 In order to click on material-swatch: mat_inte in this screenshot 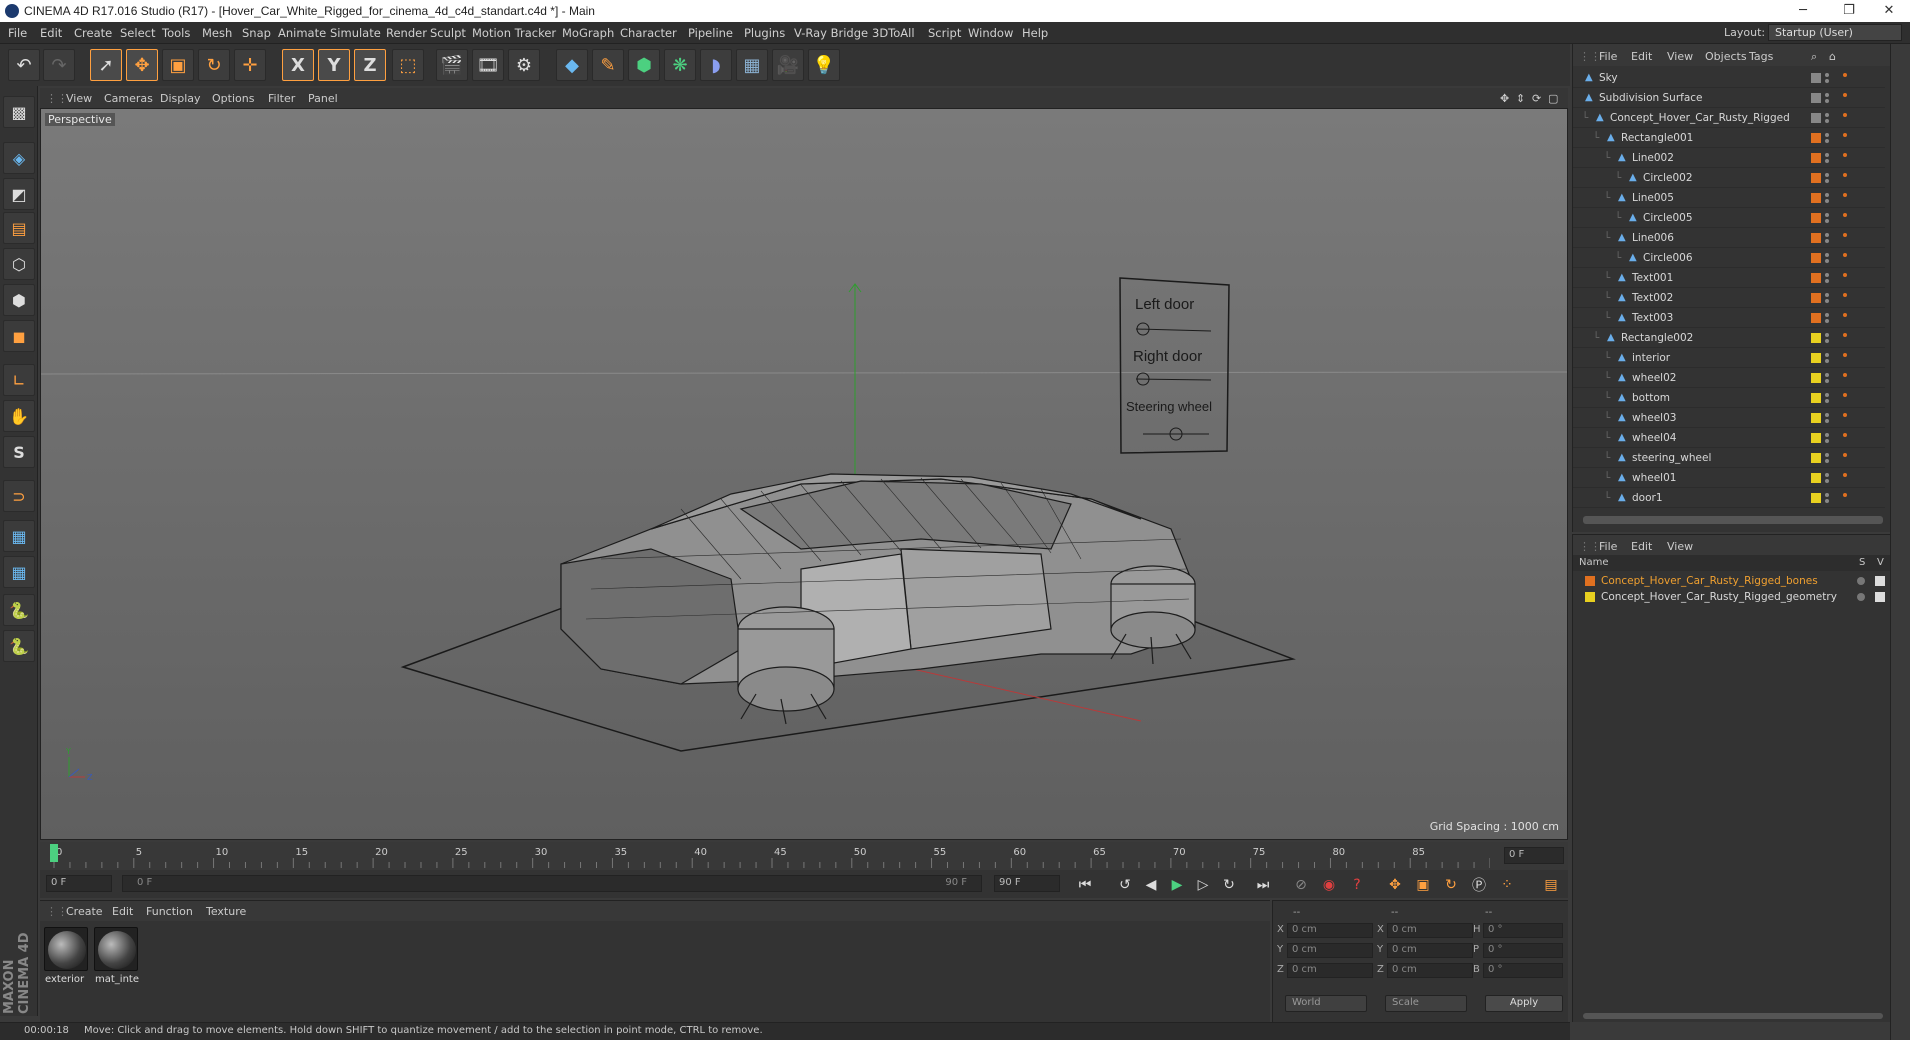, I will do `click(116, 956)`.